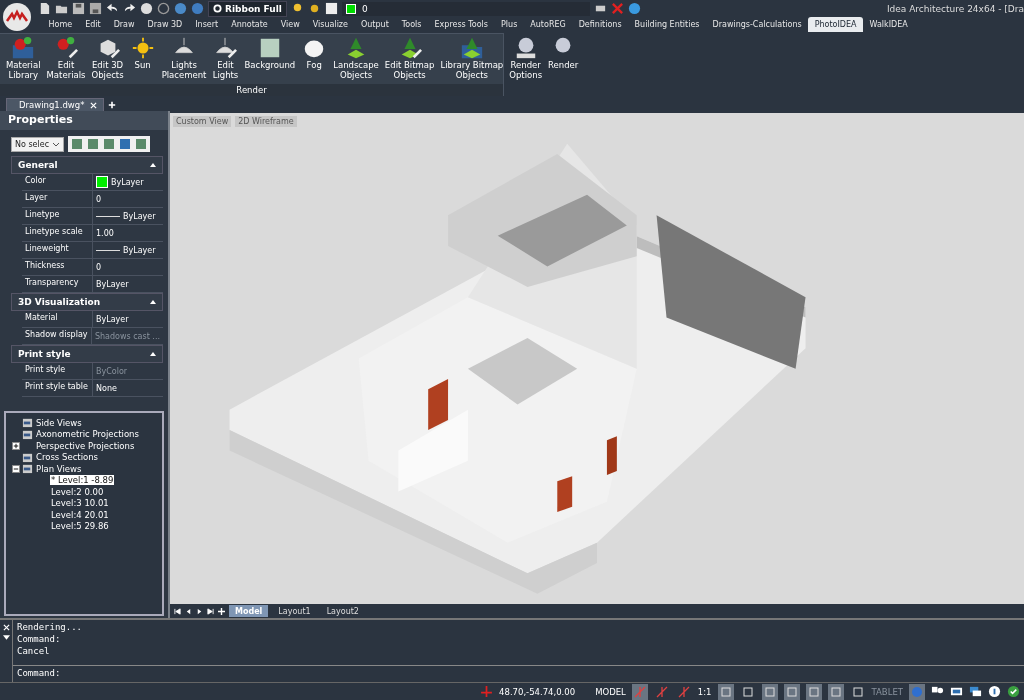  Describe the element at coordinates (1013, 691) in the screenshot. I see `checkmark-icon` at that location.